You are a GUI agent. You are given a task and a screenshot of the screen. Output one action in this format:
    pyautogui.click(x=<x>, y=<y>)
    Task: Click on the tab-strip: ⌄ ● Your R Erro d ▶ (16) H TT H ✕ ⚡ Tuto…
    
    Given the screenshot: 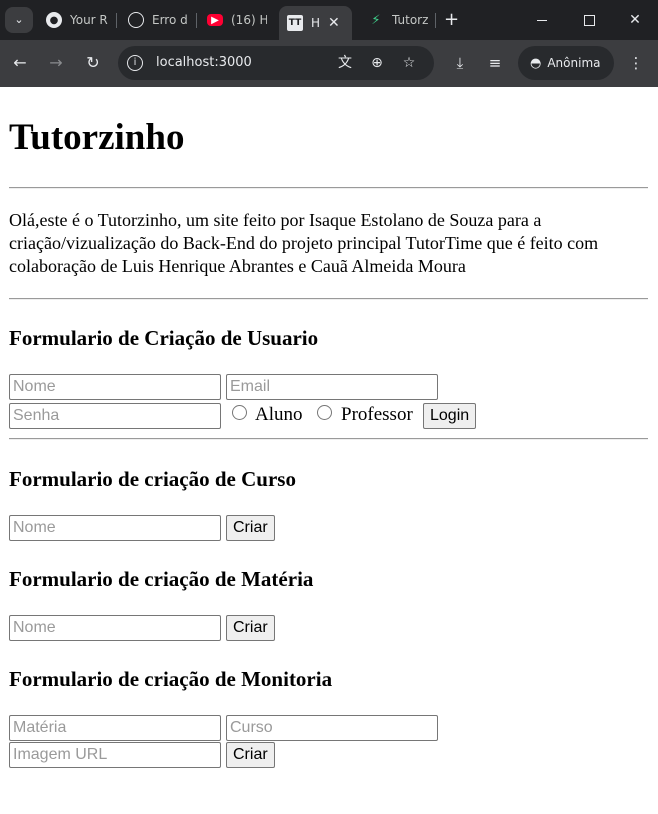 What is the action you would take?
    pyautogui.click(x=329, y=20)
    